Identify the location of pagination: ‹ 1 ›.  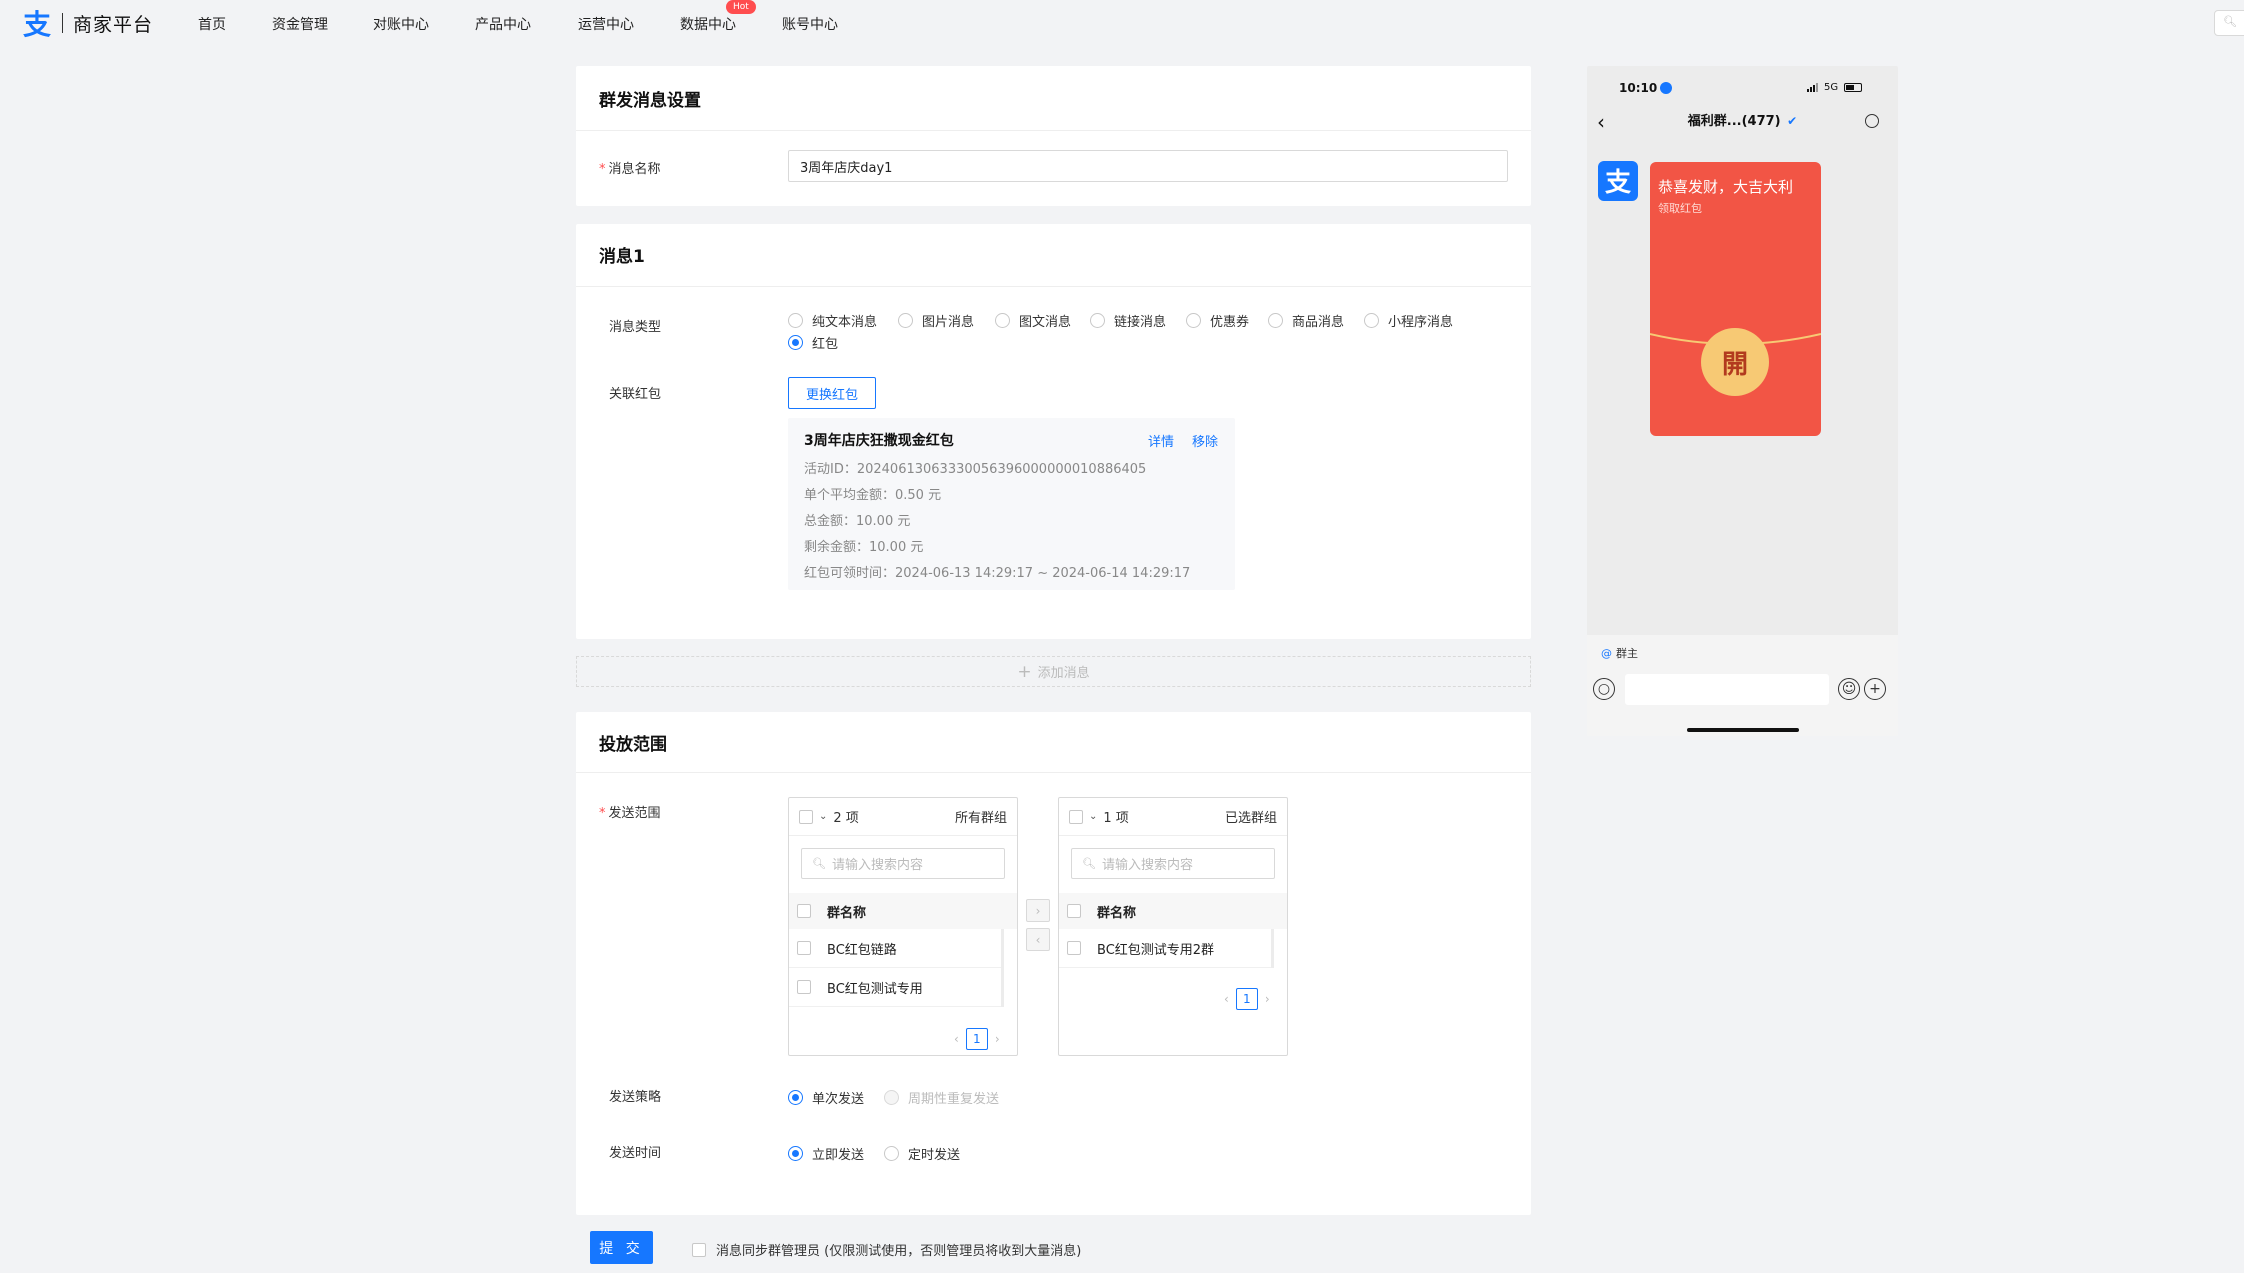
(1247, 999).